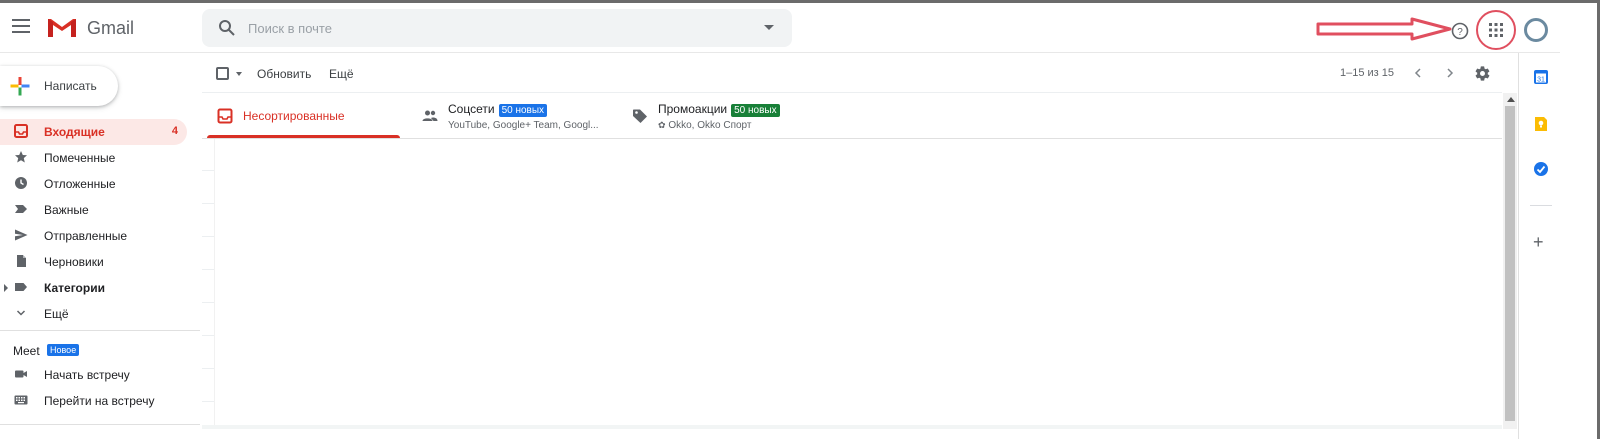  I want to click on sidebar-bottom-divider, so click(100, 424).